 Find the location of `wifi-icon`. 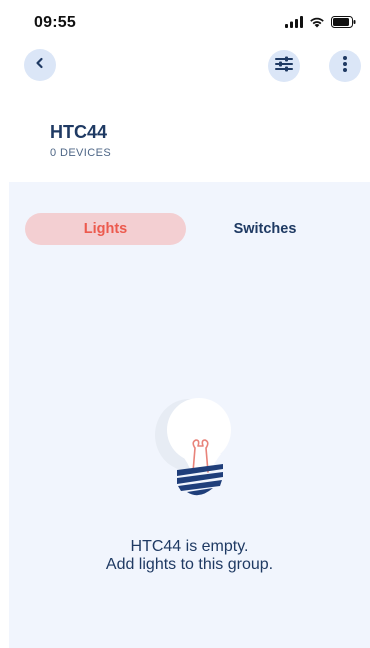

wifi-icon is located at coordinates (317, 24).